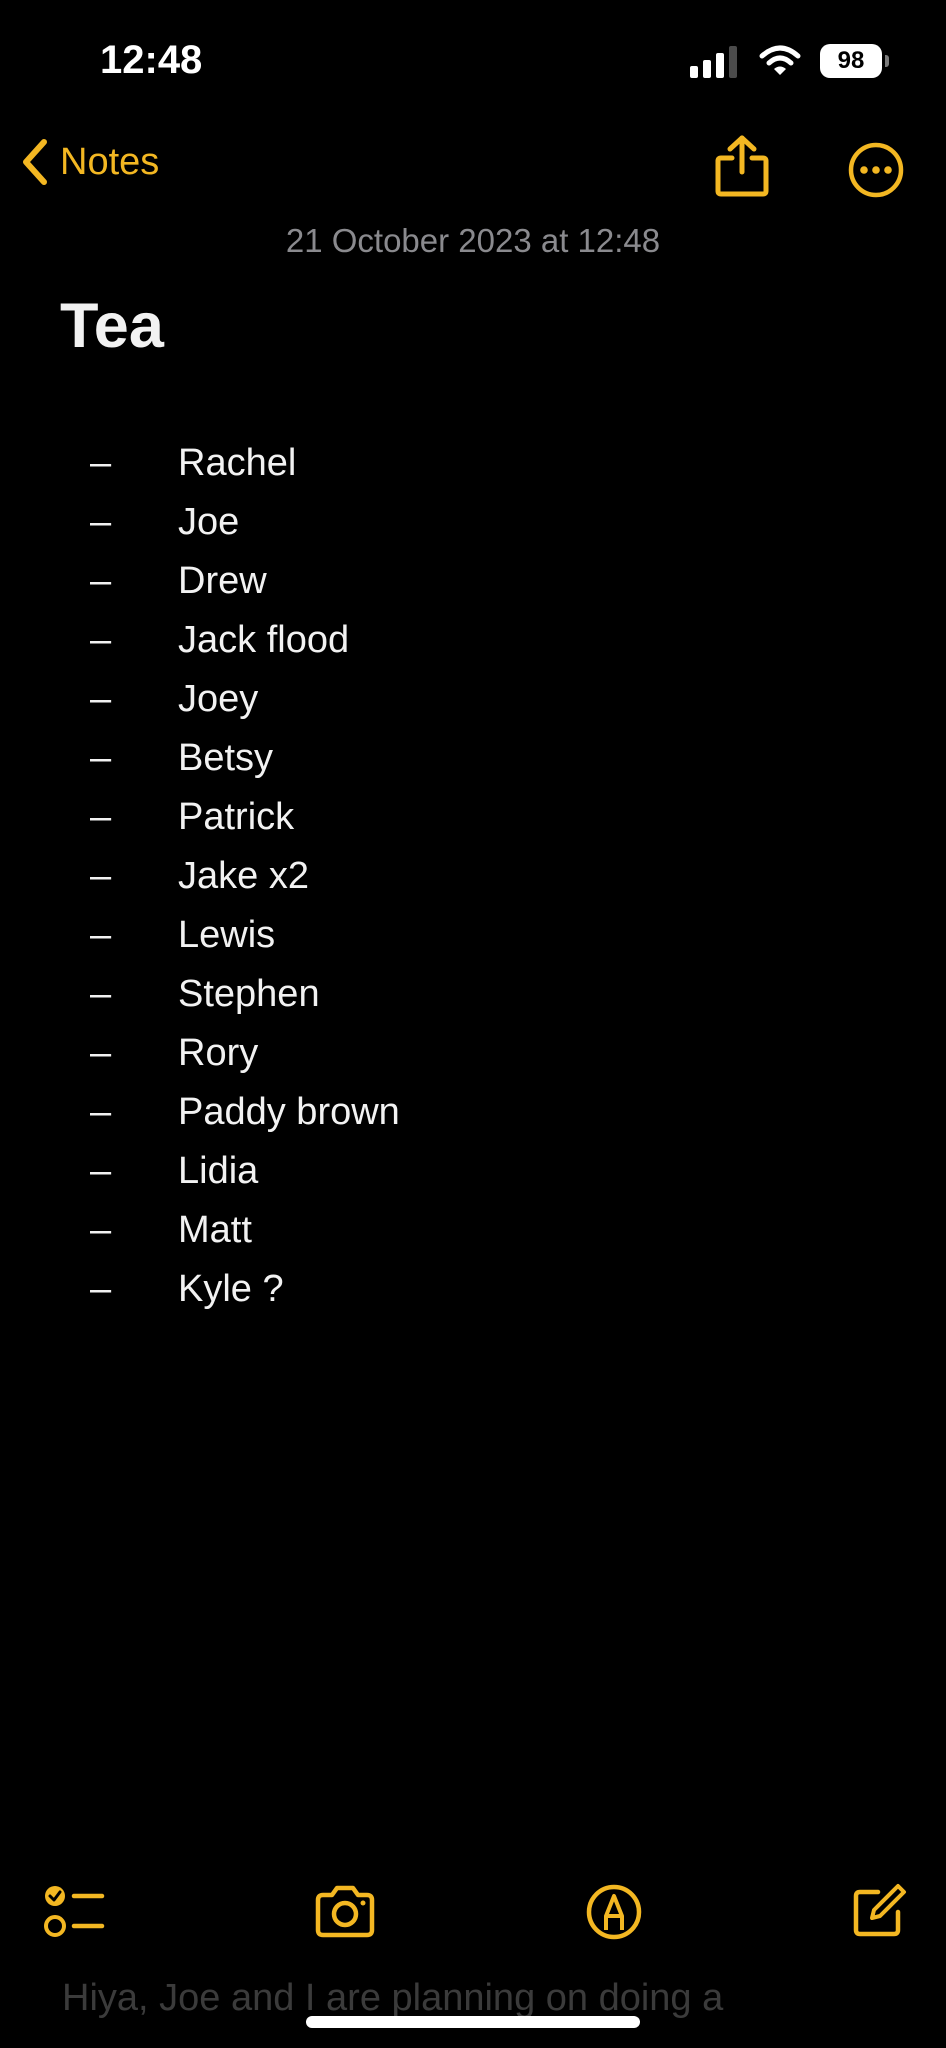 Image resolution: width=946 pixels, height=2048 pixels. Describe the element at coordinates (780, 60) in the screenshot. I see `wifi-icon` at that location.